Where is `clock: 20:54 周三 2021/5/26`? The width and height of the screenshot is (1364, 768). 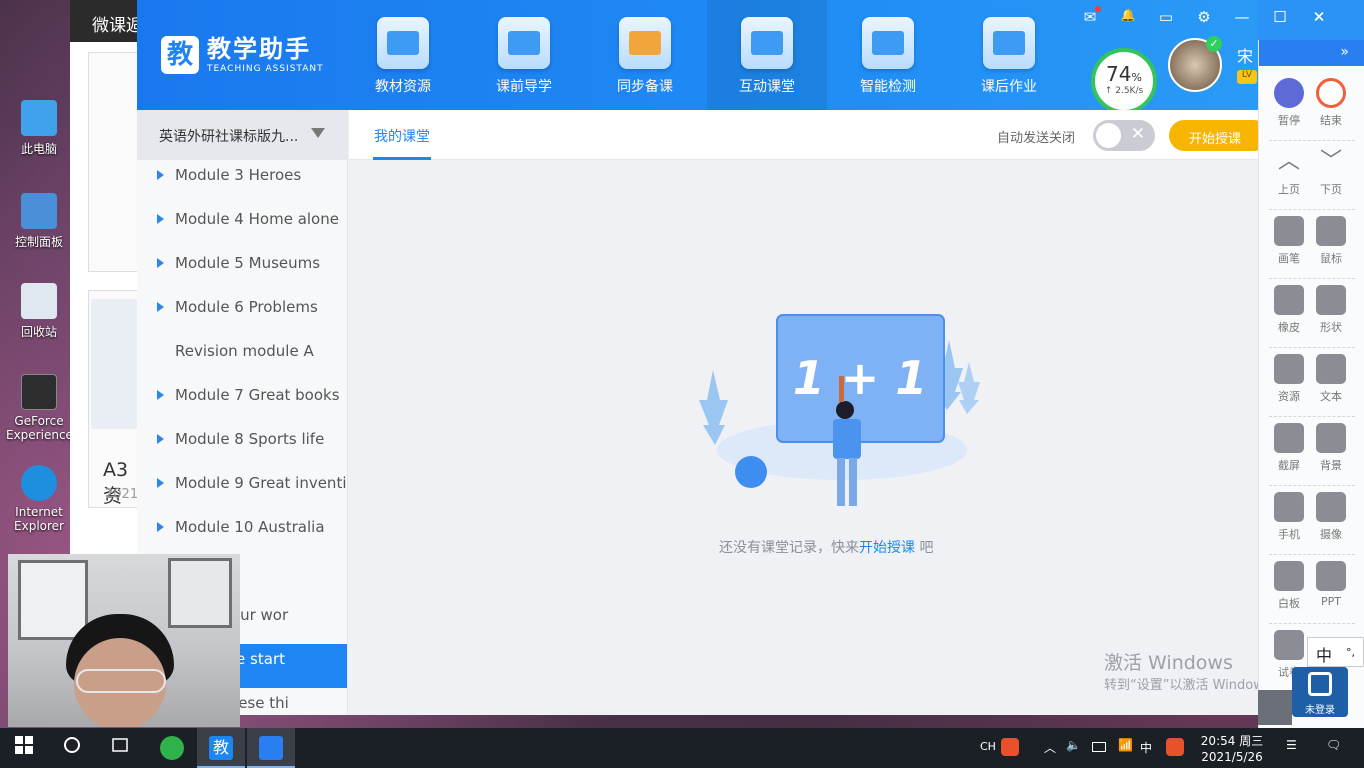 clock: 20:54 周三 2021/5/26 is located at coordinates (1232, 749).